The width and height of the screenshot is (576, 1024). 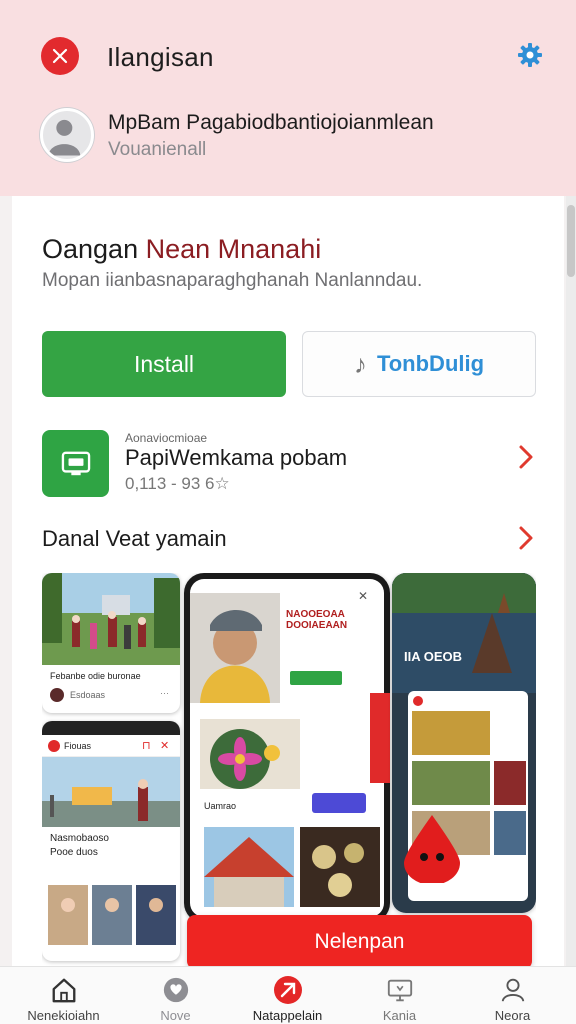 What do you see at coordinates (249, 867) in the screenshot?
I see `house-photo` at bounding box center [249, 867].